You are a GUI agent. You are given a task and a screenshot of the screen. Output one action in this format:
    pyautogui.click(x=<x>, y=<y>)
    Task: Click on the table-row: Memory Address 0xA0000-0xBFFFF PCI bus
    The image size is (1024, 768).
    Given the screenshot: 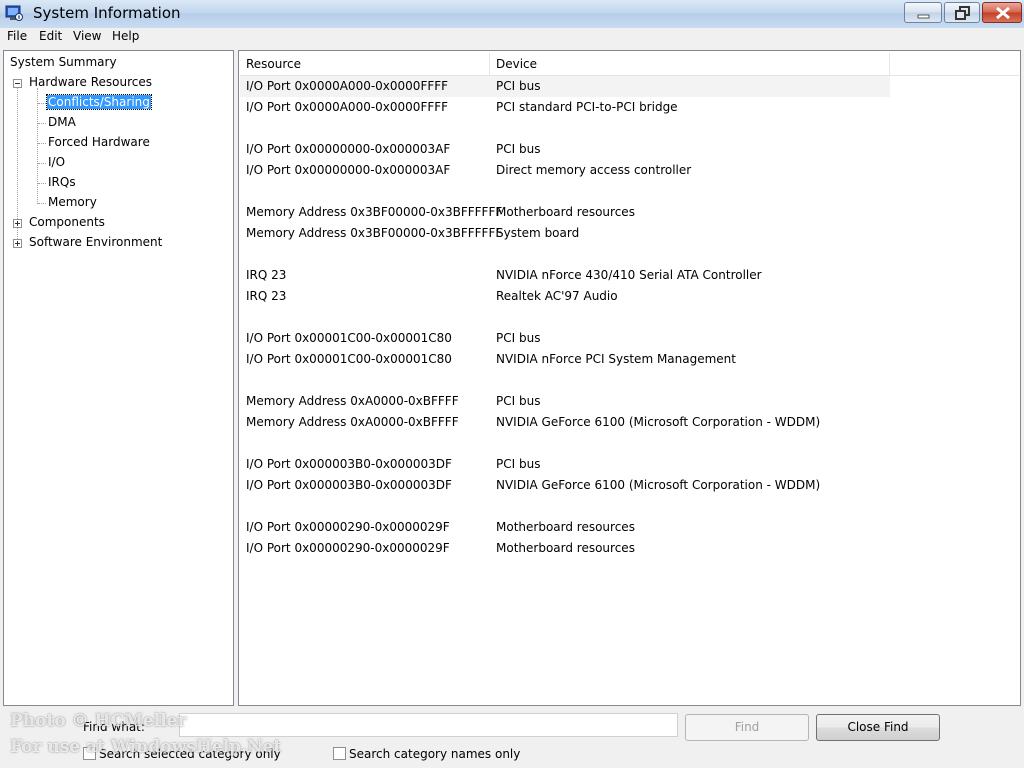 What is the action you would take?
    pyautogui.click(x=565, y=401)
    